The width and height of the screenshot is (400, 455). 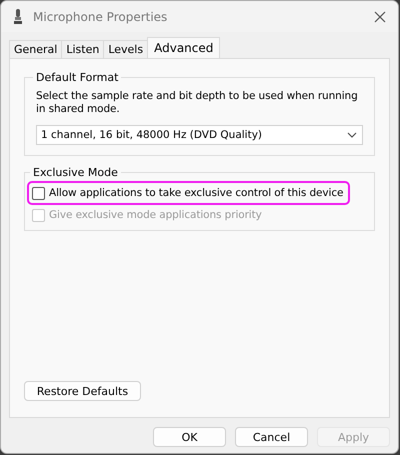 I want to click on checkbox-label: Allow applications to take exclusive control of this device, so click(x=196, y=193).